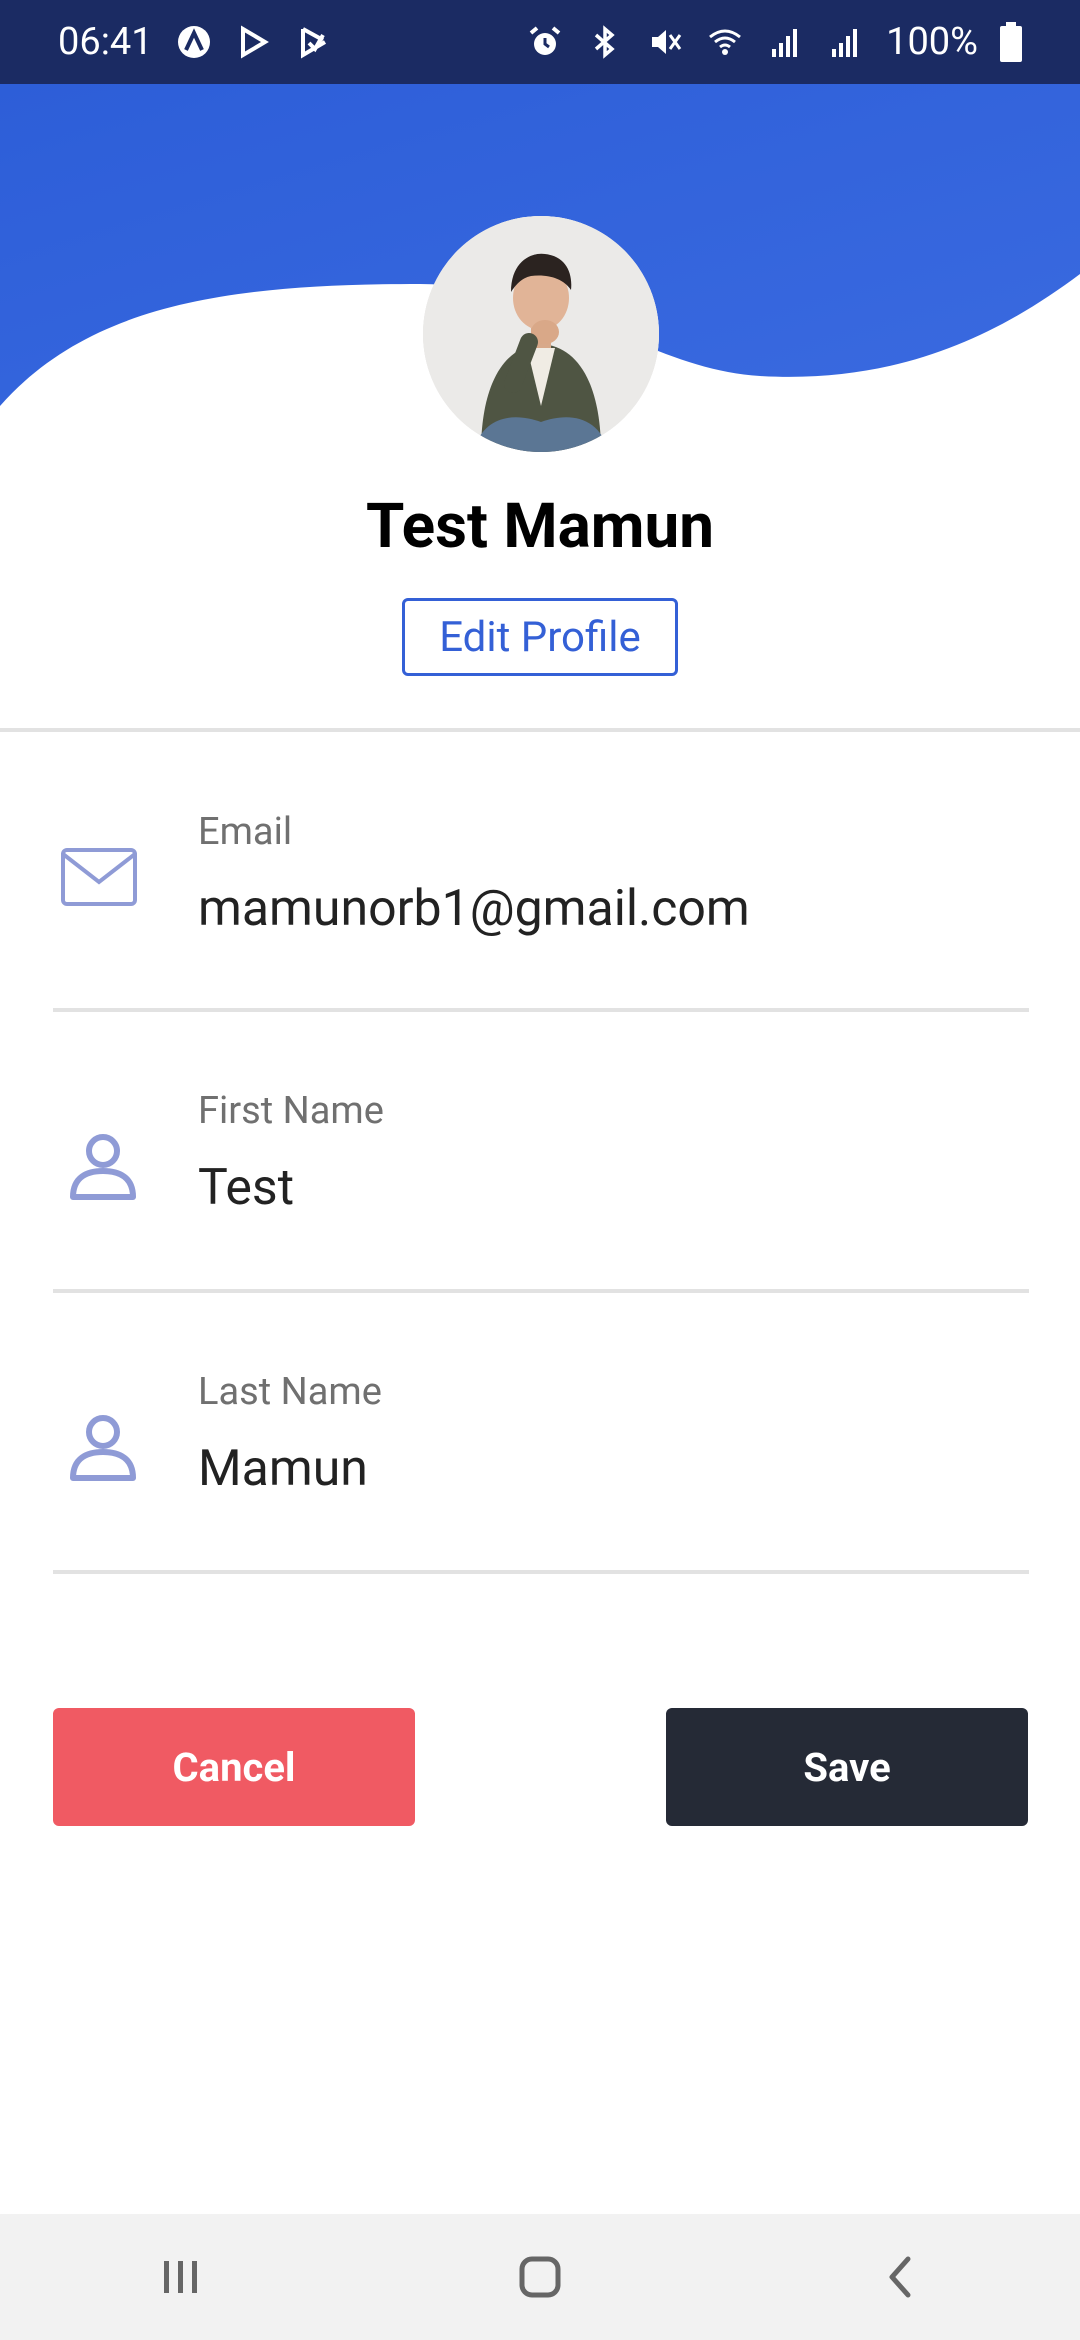  I want to click on email-label: Email, so click(245, 832).